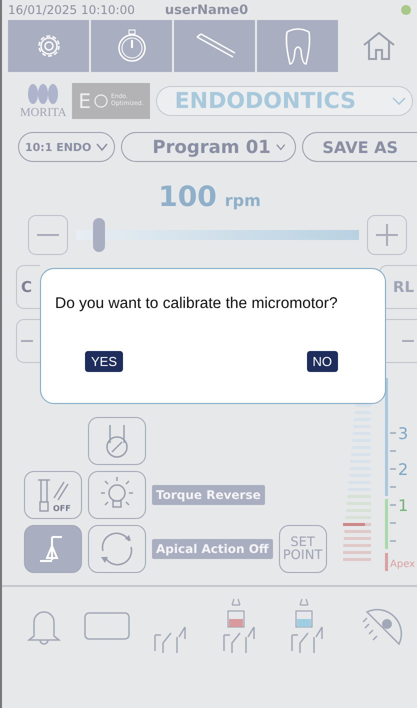  I want to click on instruments-tab, so click(214, 46).